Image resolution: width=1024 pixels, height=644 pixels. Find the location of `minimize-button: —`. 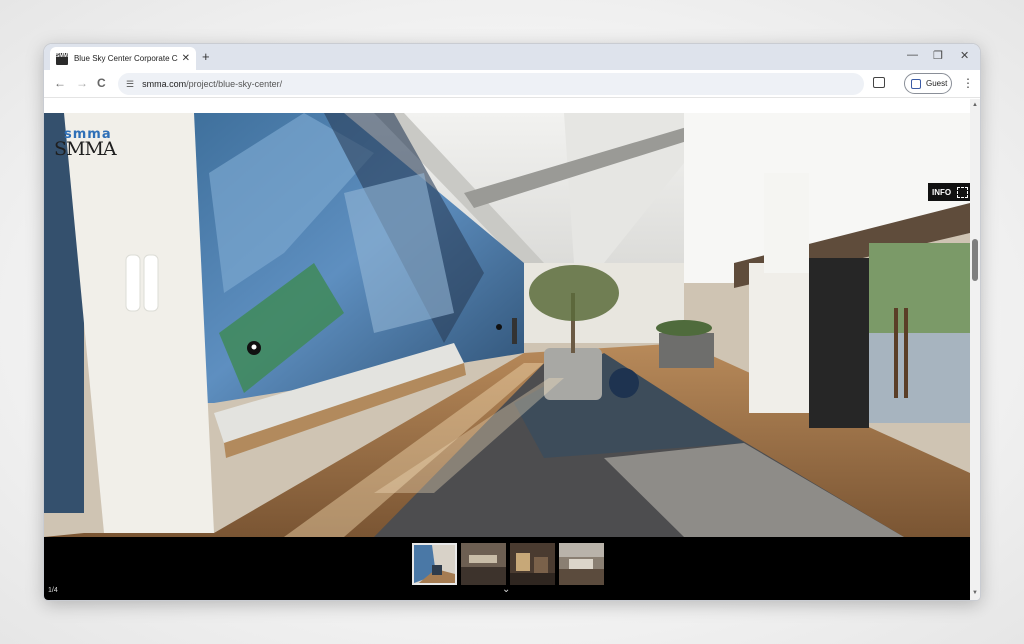

minimize-button: — is located at coordinates (912, 55).